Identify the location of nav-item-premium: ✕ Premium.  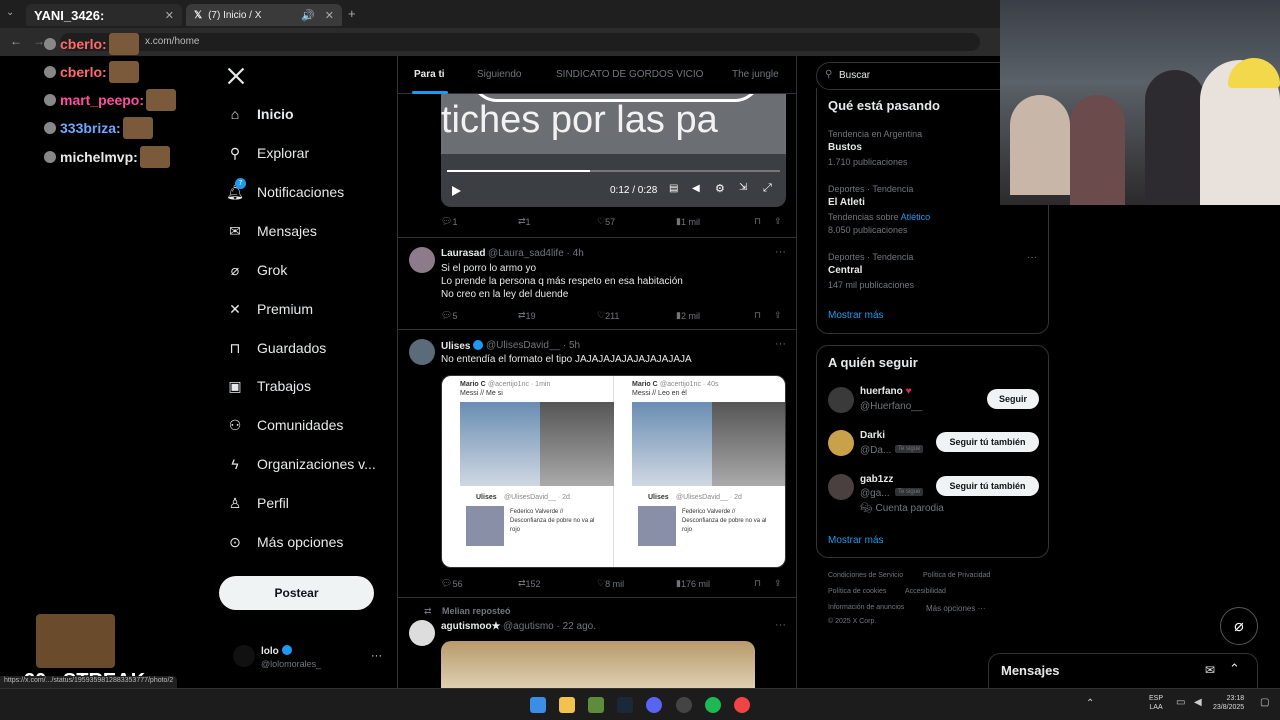
(269, 309).